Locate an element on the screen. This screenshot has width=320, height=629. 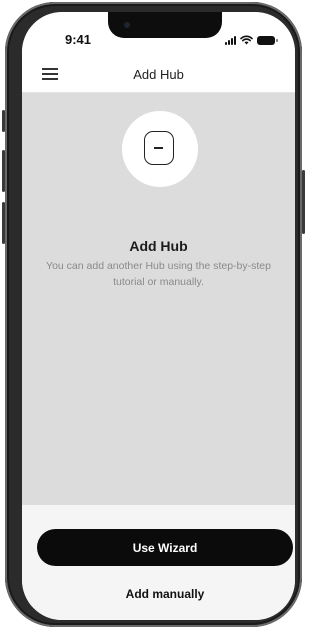
battery-icon is located at coordinates (267, 40).